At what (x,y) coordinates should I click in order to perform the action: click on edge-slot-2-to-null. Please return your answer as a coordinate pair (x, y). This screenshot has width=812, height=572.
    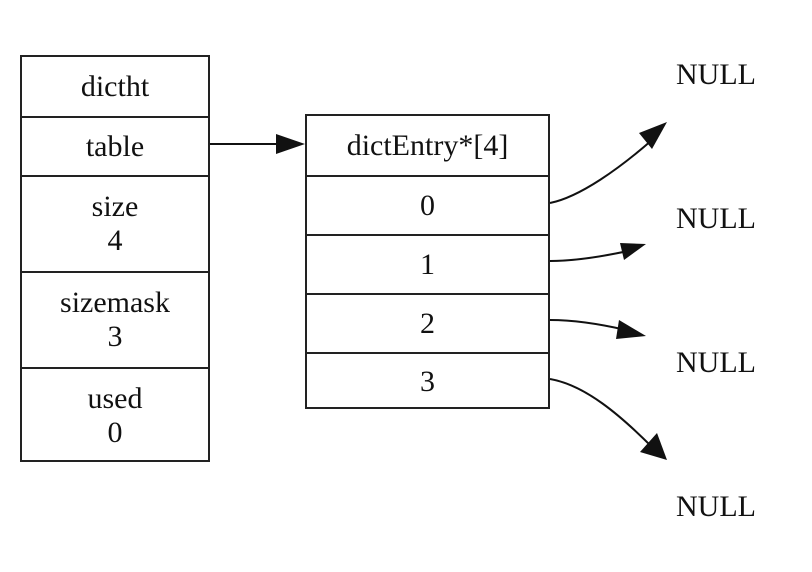
    Looking at the image, I should click on (588, 325).